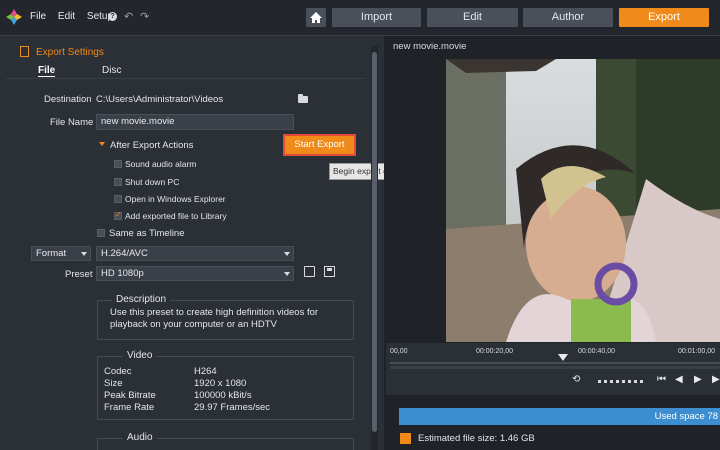  I want to click on logo-icon, so click(14, 17).